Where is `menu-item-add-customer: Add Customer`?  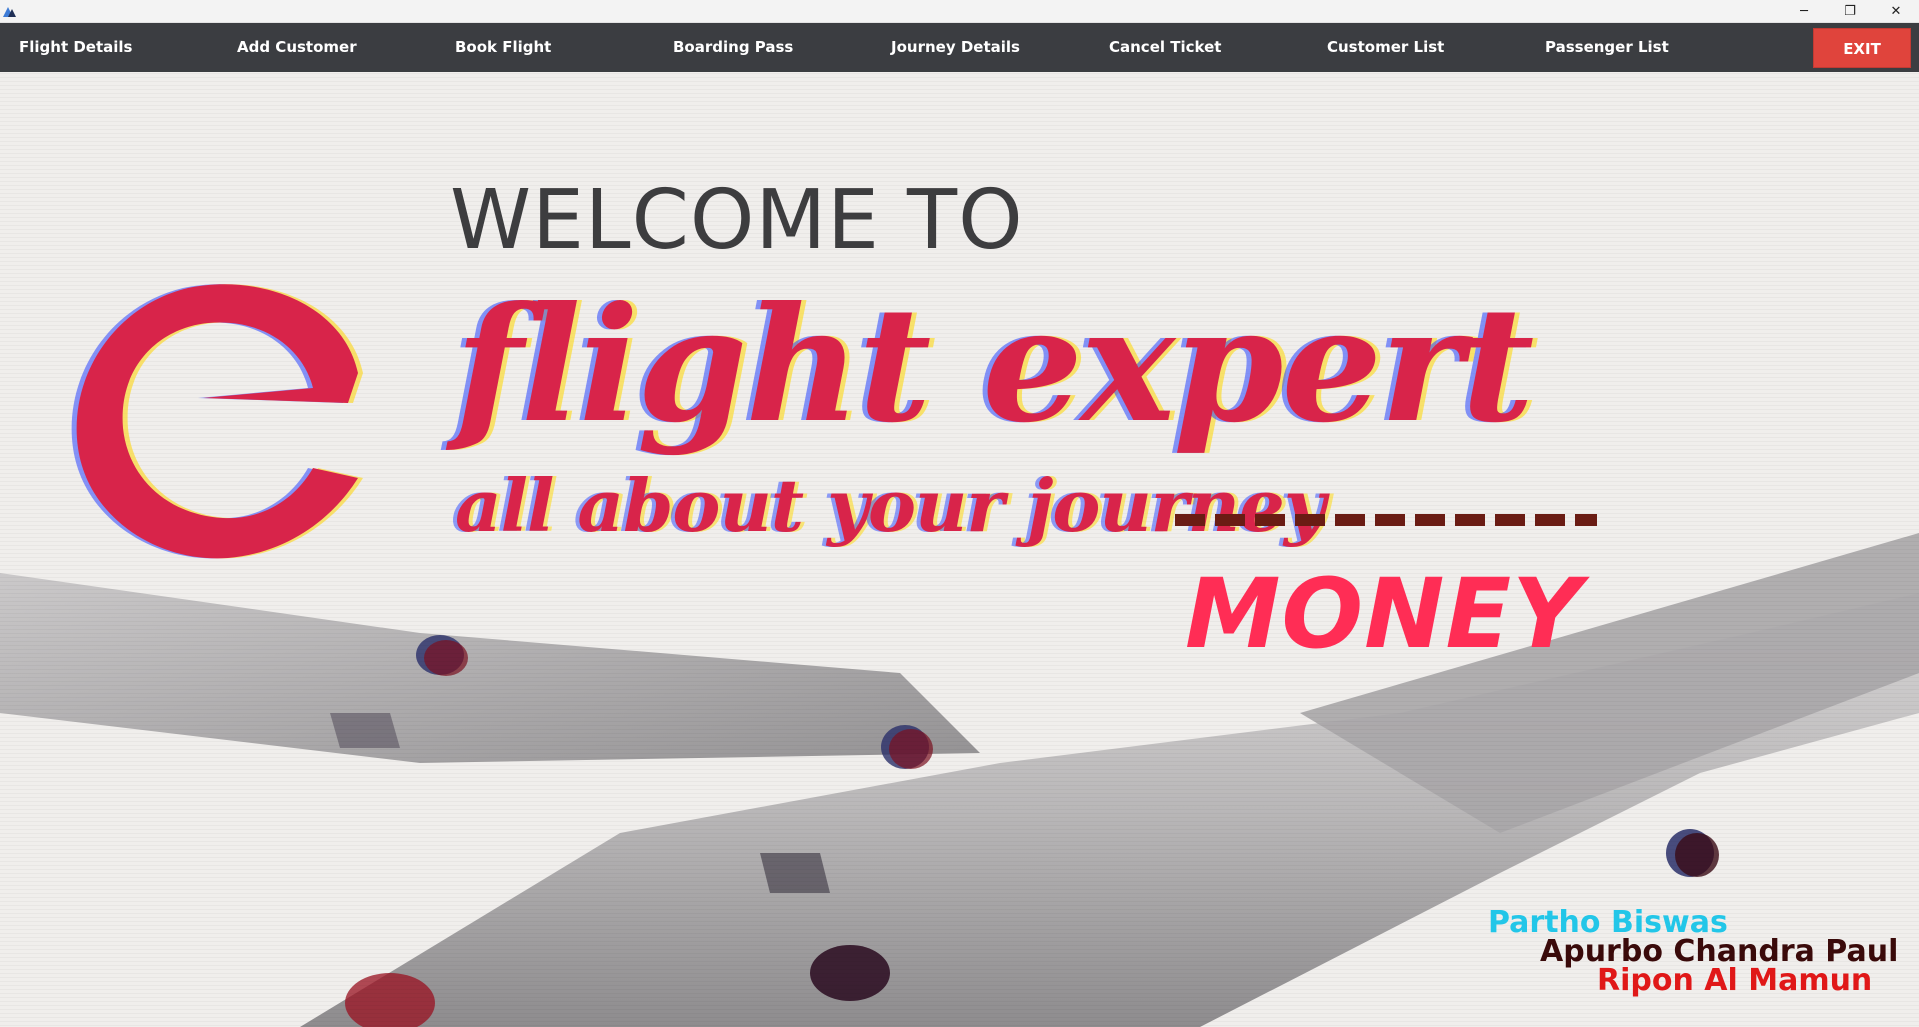
menu-item-add-customer: Add Customer is located at coordinates (297, 47).